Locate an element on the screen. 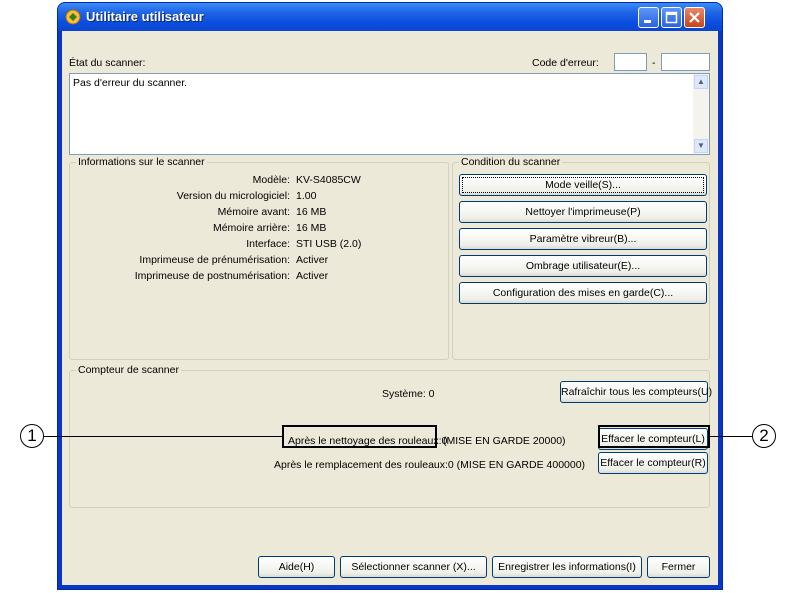 This screenshot has width=790, height=593. info-label-post-imprinter: Imprimeuse de postnumérisation: is located at coordinates (212, 276).